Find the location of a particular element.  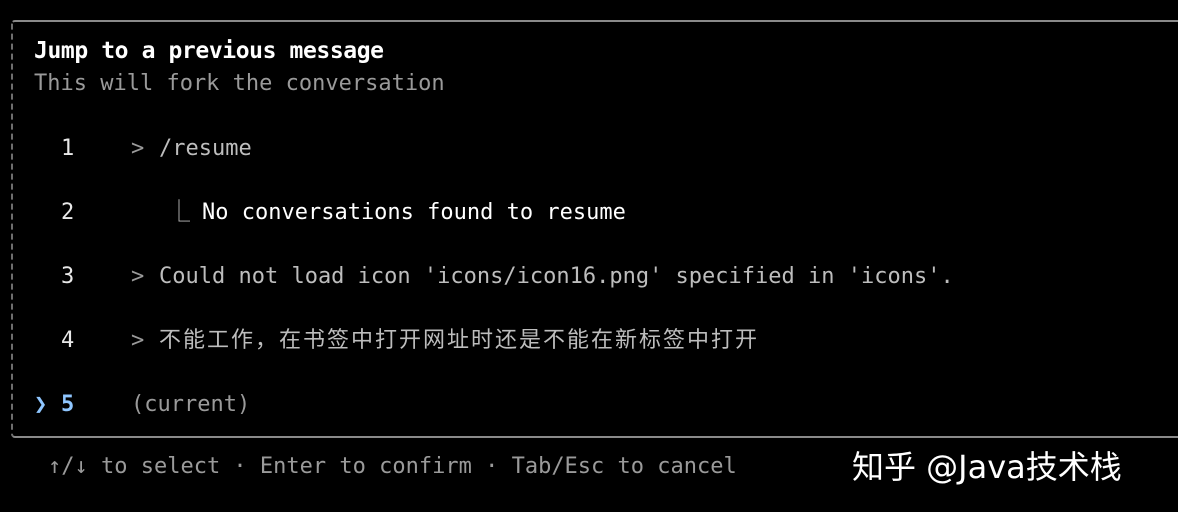

message-number: 2 is located at coordinates (68, 212).